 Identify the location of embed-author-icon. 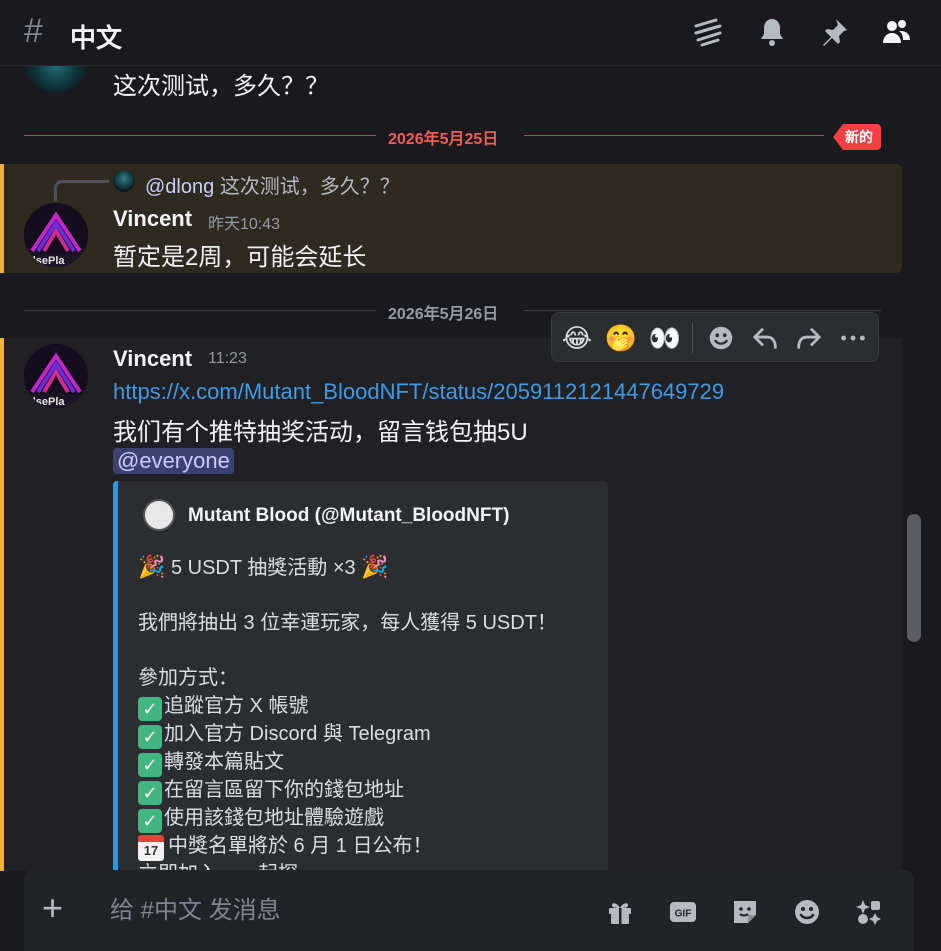
(159, 515).